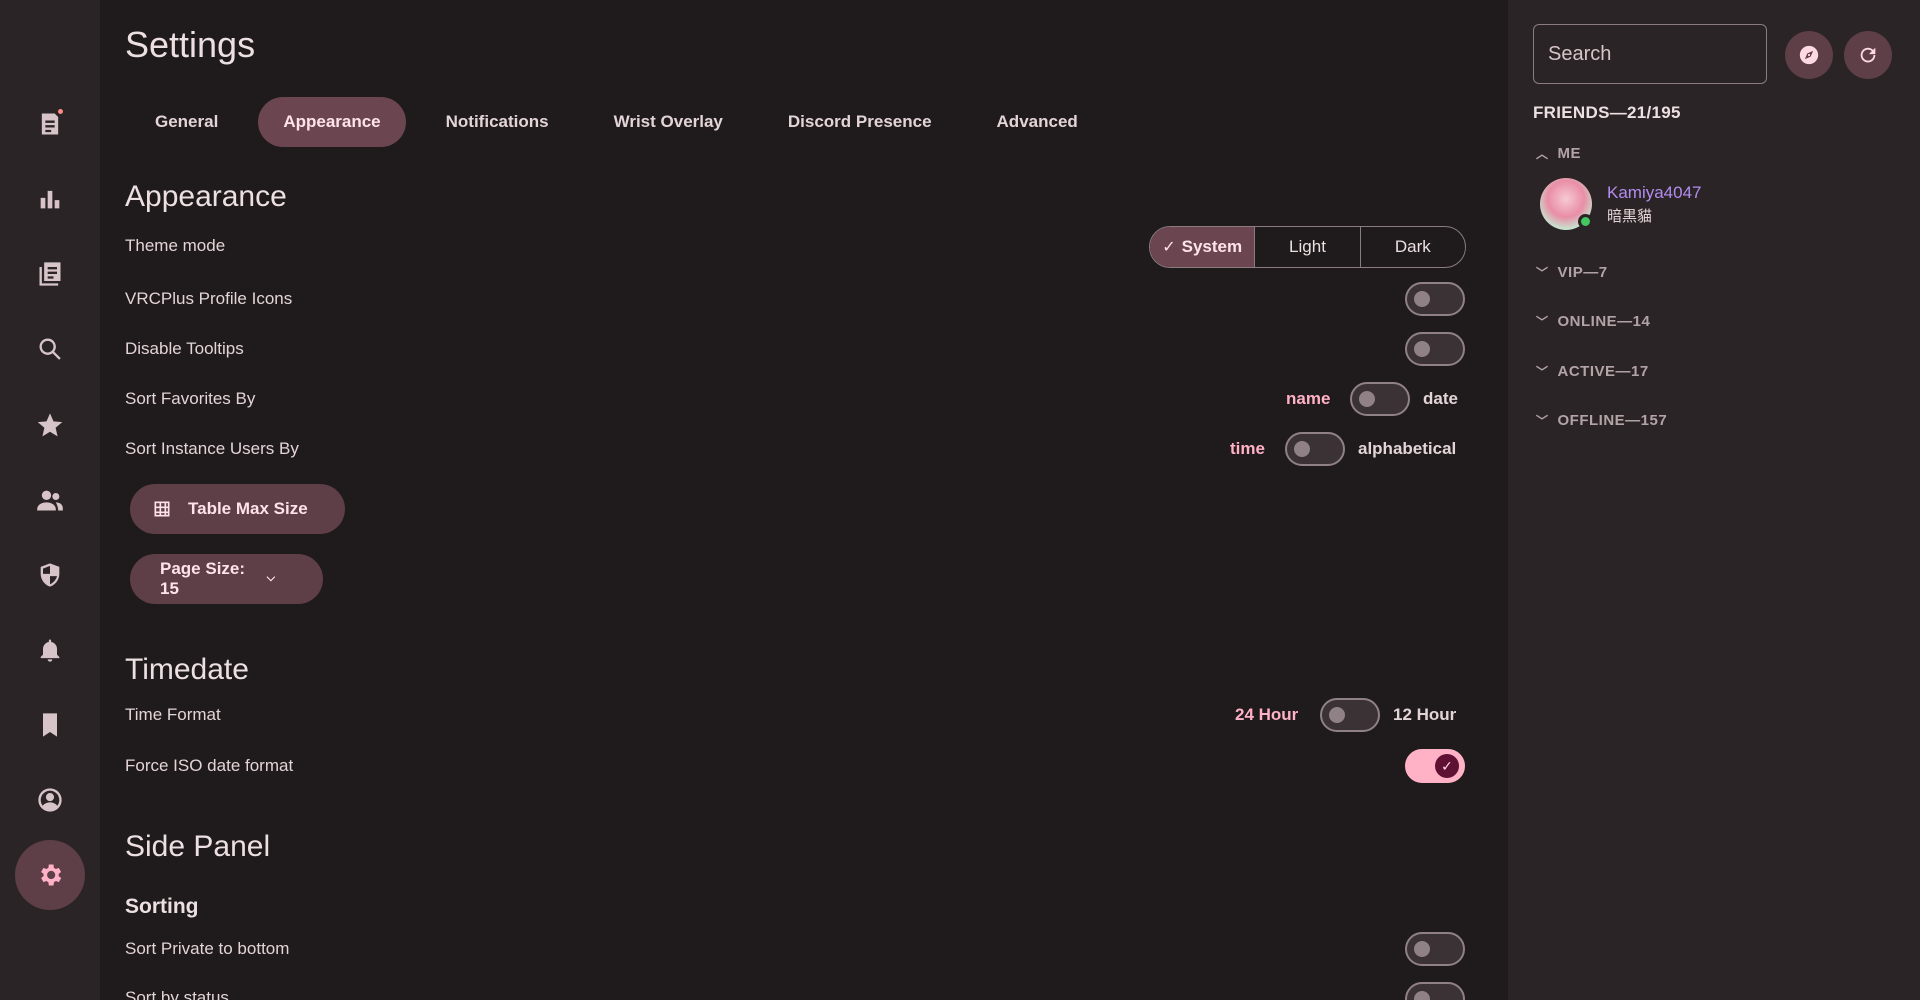 The image size is (1920, 1000). Describe the element at coordinates (1435, 349) in the screenshot. I see `disable-tooltips-switch` at that location.